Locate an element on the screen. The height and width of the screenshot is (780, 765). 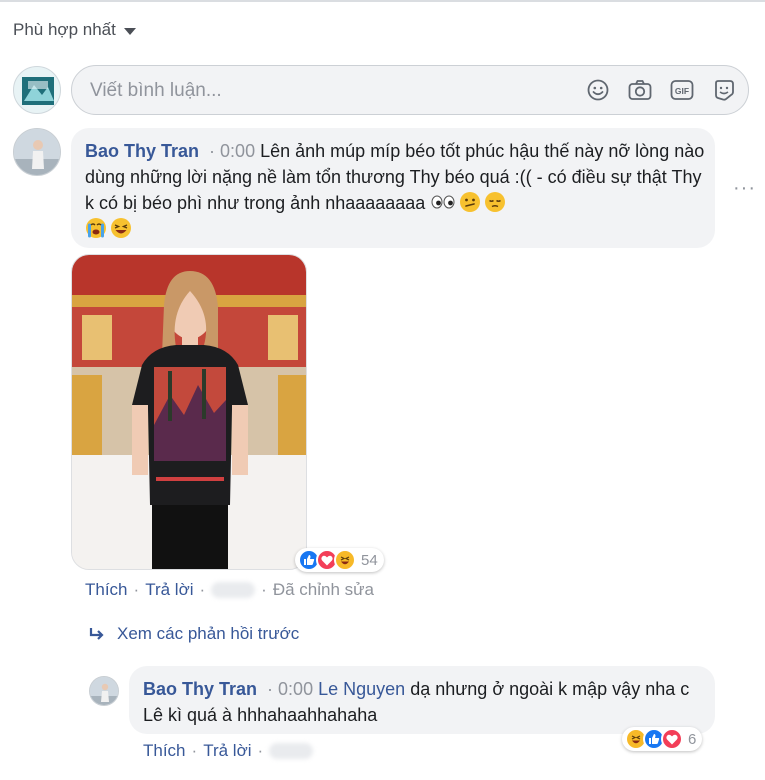
reply-arrow-icon is located at coordinates (96, 634).